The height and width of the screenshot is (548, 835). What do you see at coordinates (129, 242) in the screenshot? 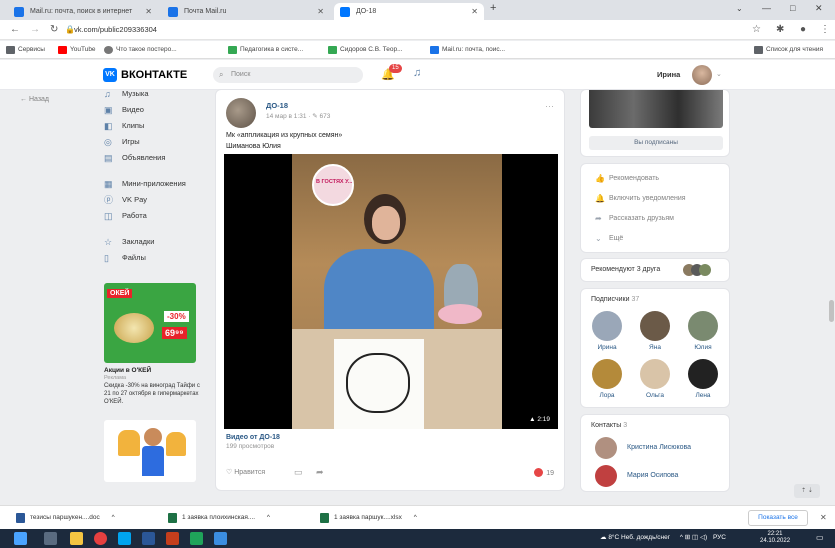
I see `menu-item-bookmarks: ☆ Закладки` at bounding box center [129, 242].